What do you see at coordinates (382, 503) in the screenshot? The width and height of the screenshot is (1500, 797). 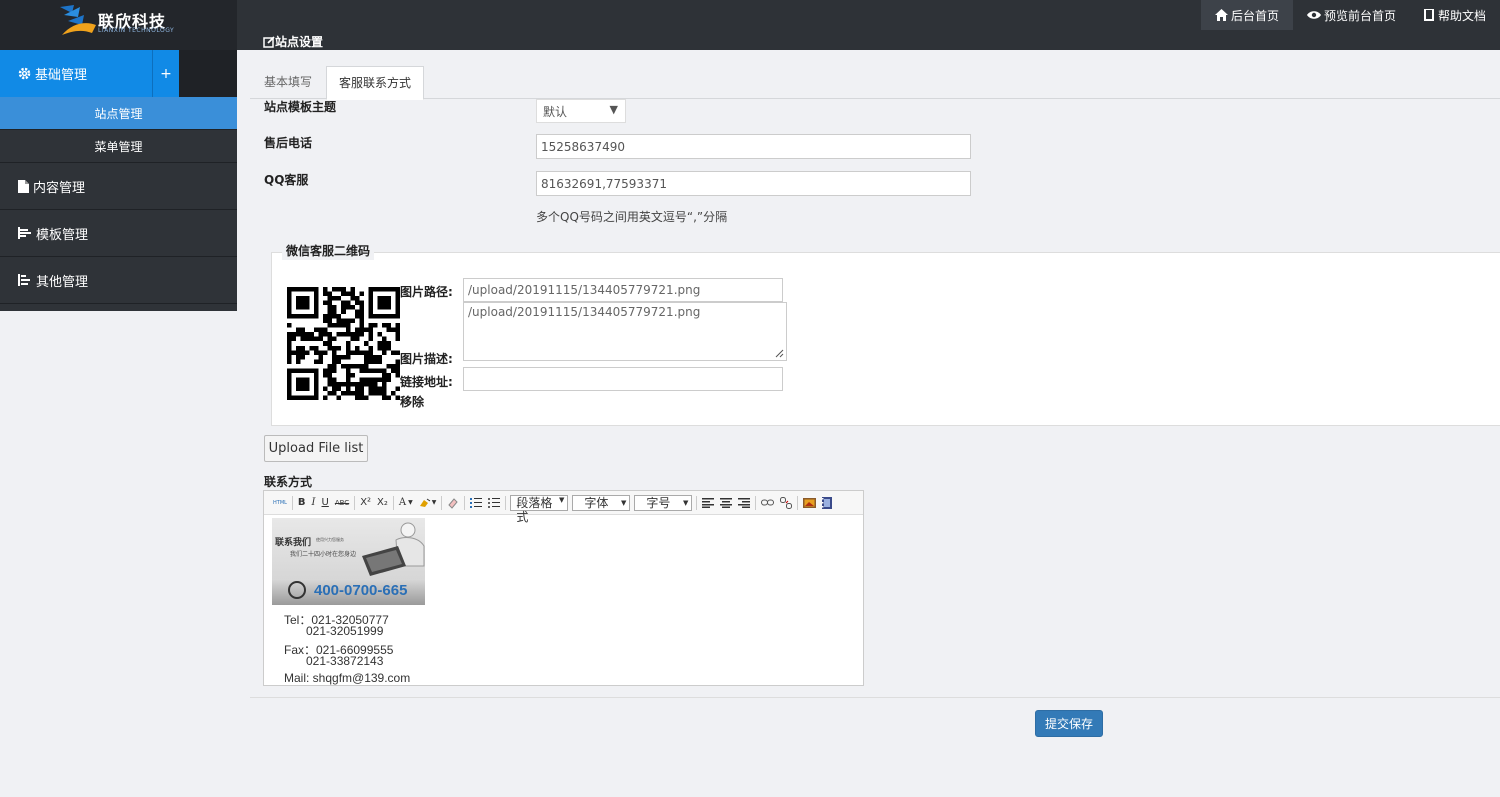 I see `subscript-button: X₂` at bounding box center [382, 503].